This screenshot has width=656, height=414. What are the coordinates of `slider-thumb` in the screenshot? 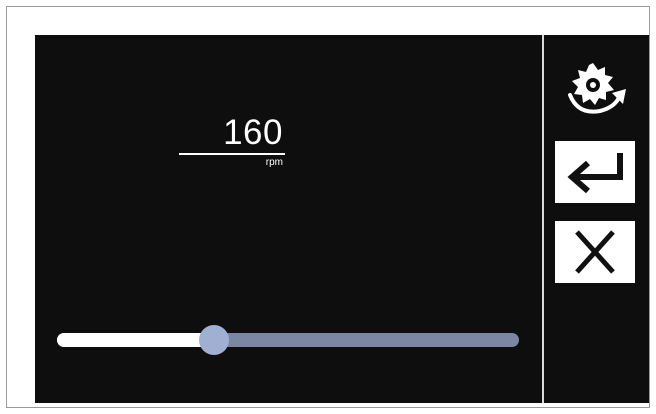 It's located at (214, 340).